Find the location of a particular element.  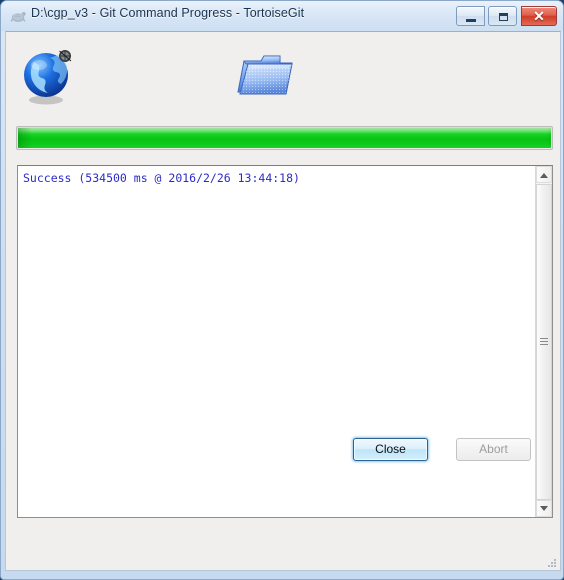

vertical-scrollbar is located at coordinates (543, 341).